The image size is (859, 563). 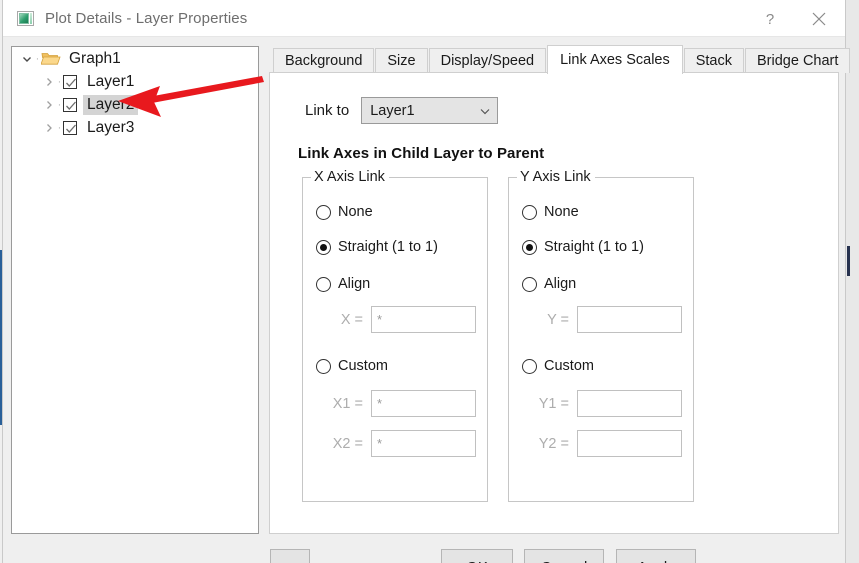 I want to click on x-link-straight-label: Straight (1 to 1), so click(x=388, y=247).